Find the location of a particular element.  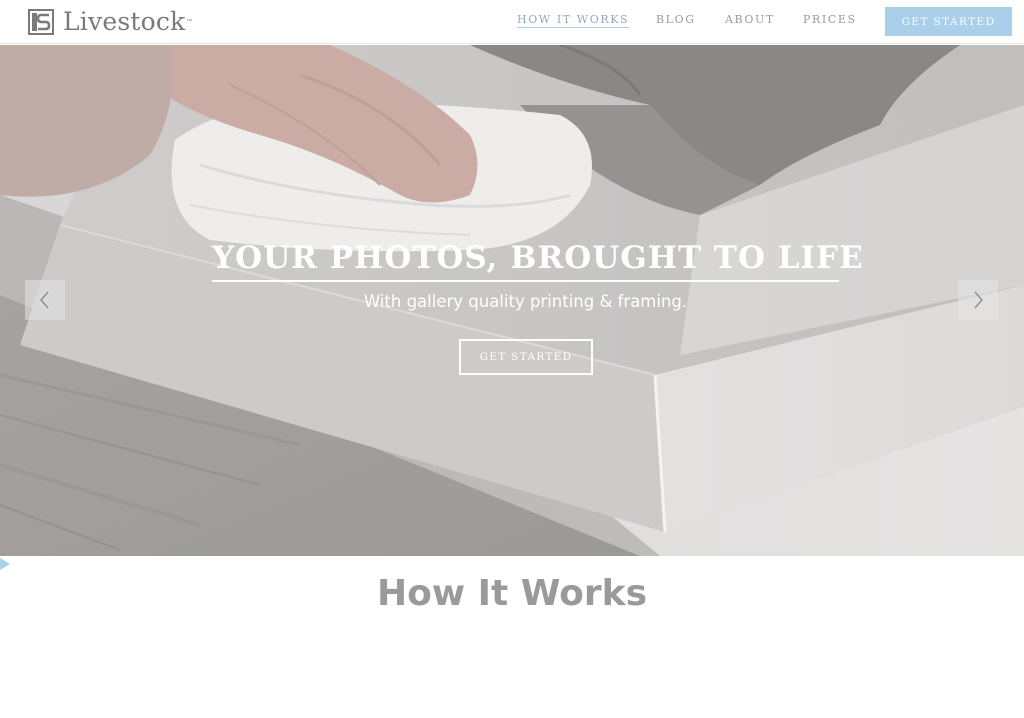

header-get-started-button: GET STARTED is located at coordinates (948, 21).